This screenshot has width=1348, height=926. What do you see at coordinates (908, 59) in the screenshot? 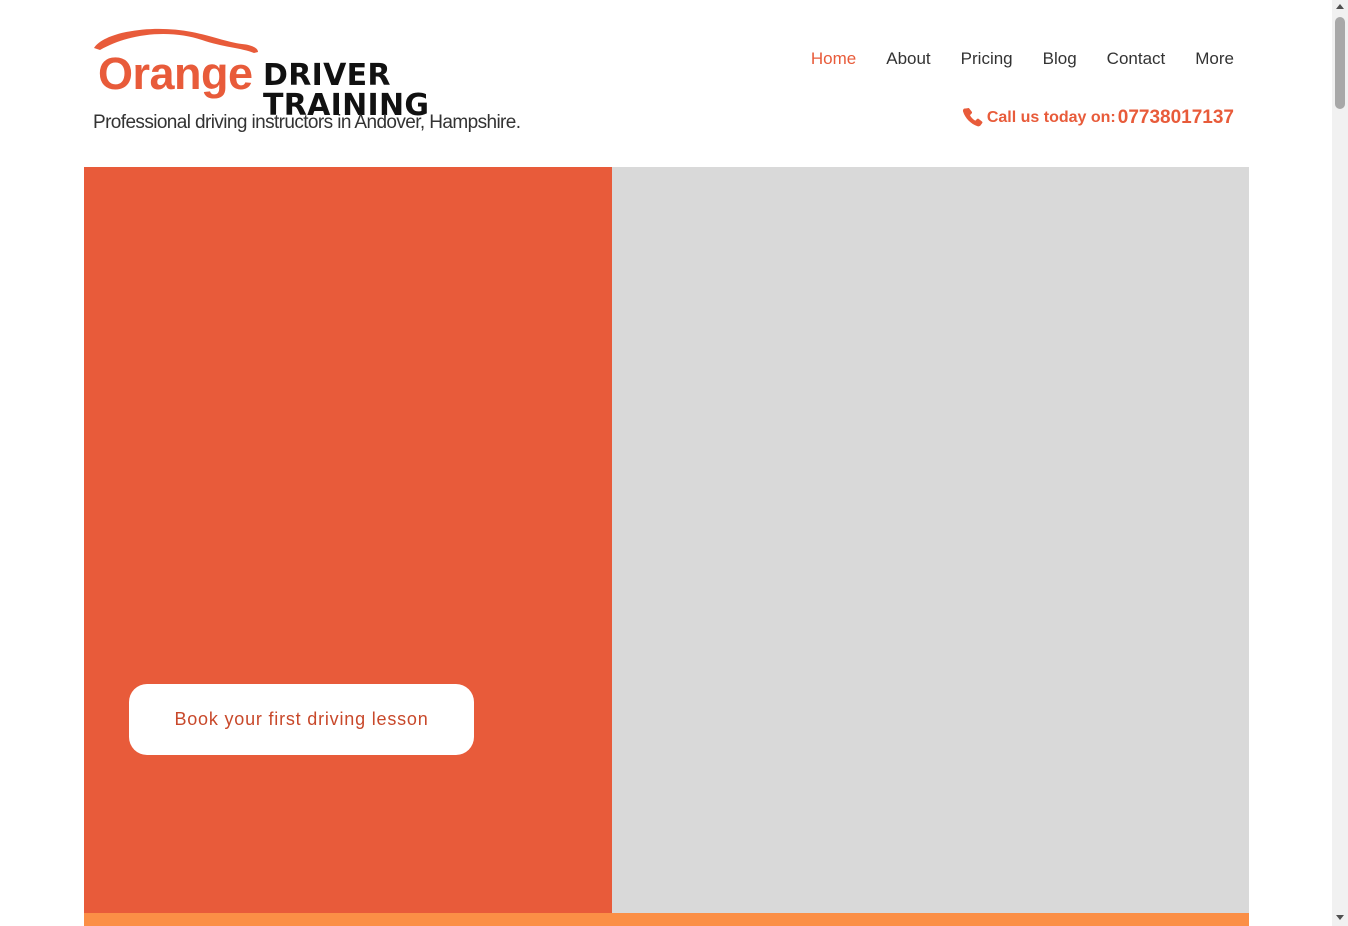
I see `nav-item-about: About` at bounding box center [908, 59].